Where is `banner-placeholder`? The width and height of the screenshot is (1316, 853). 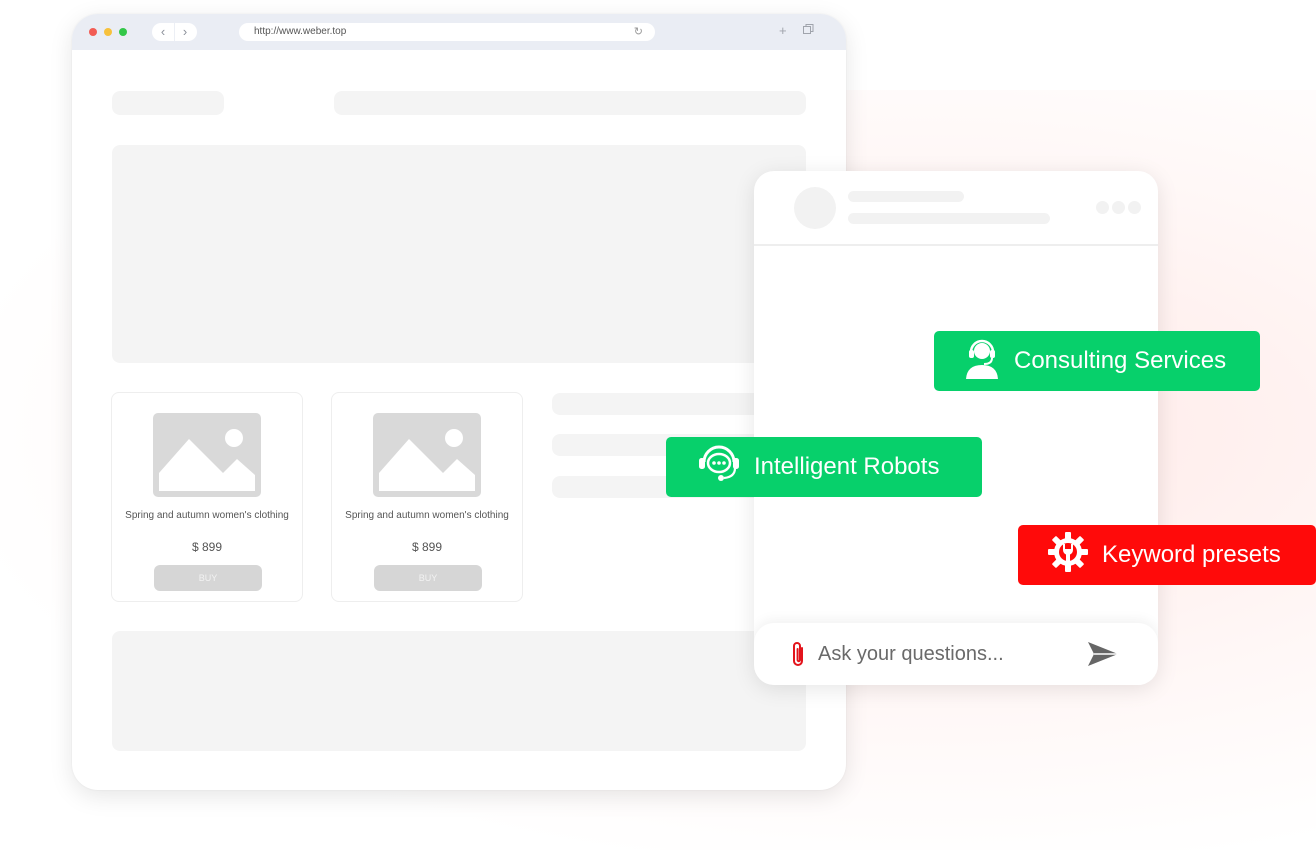 banner-placeholder is located at coordinates (459, 254).